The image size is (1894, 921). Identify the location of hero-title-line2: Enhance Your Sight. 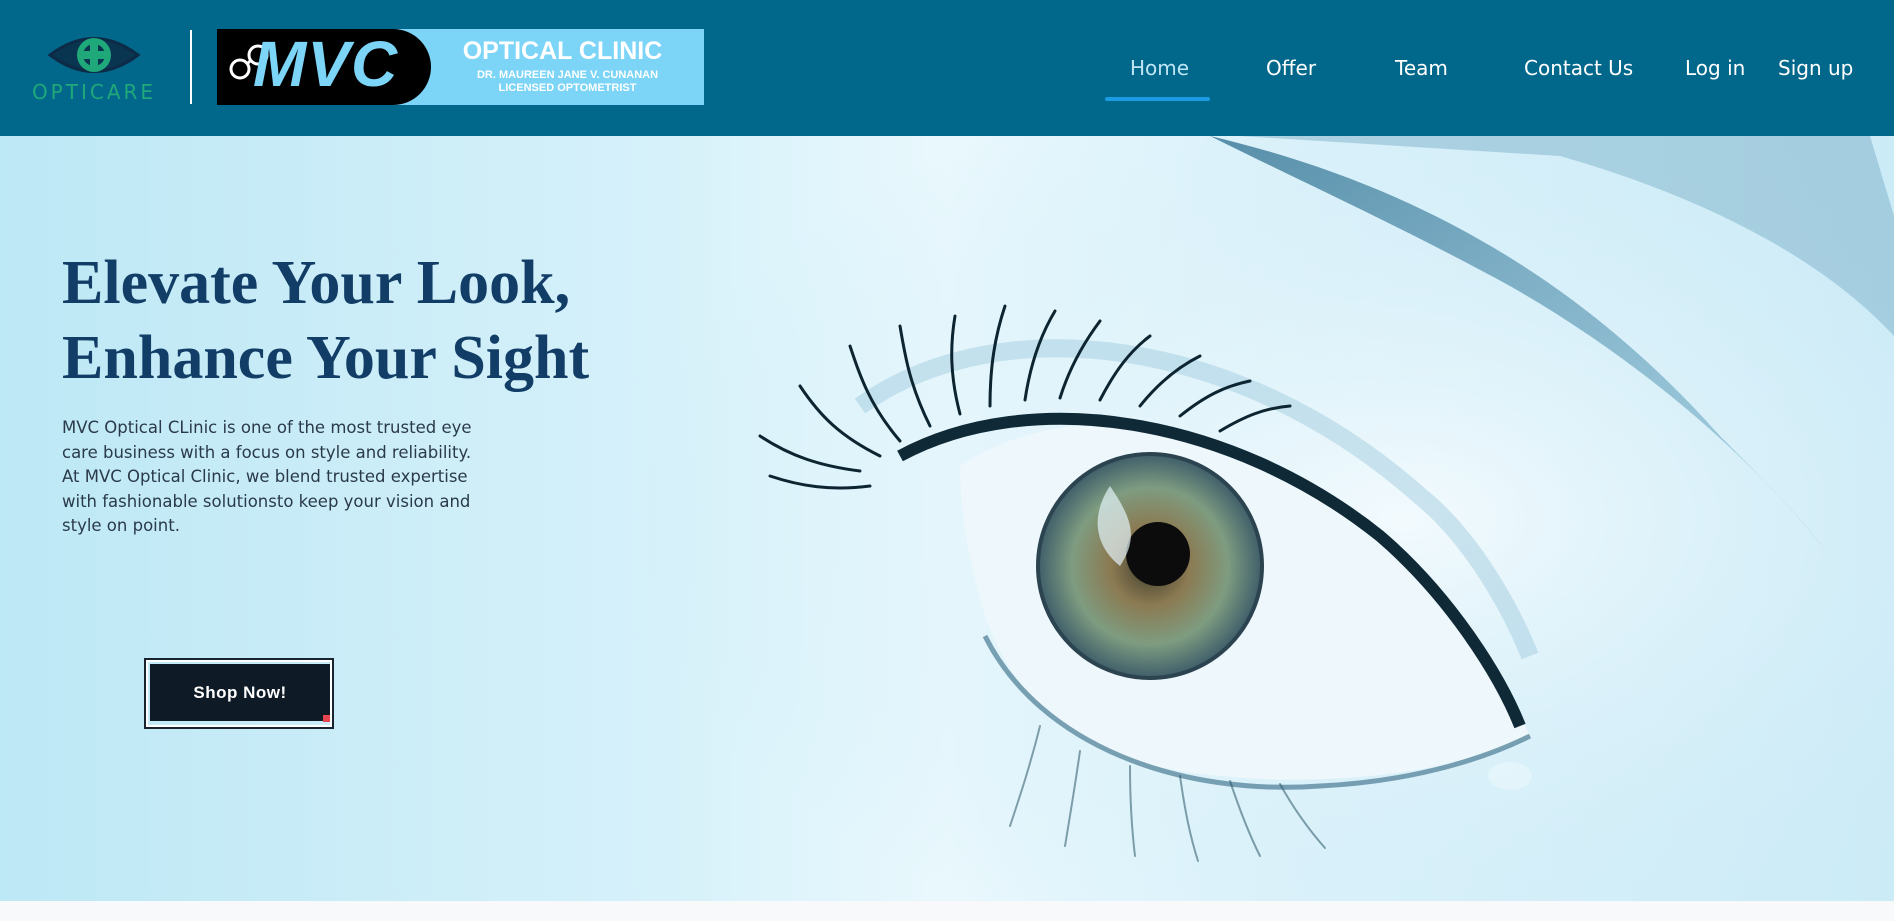
(326, 358).